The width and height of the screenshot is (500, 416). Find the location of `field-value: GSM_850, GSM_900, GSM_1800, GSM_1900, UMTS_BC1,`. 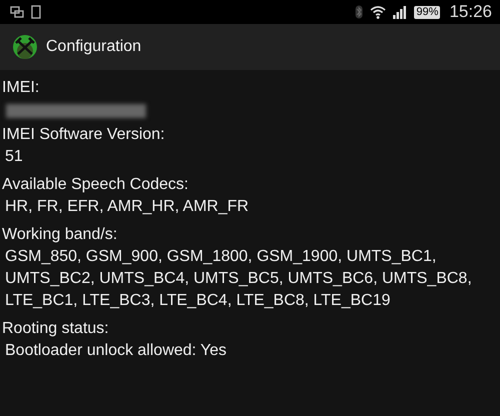

field-value: GSM_850, GSM_900, GSM_1800, GSM_1900, UMTS_BC1, is located at coordinates (221, 257).